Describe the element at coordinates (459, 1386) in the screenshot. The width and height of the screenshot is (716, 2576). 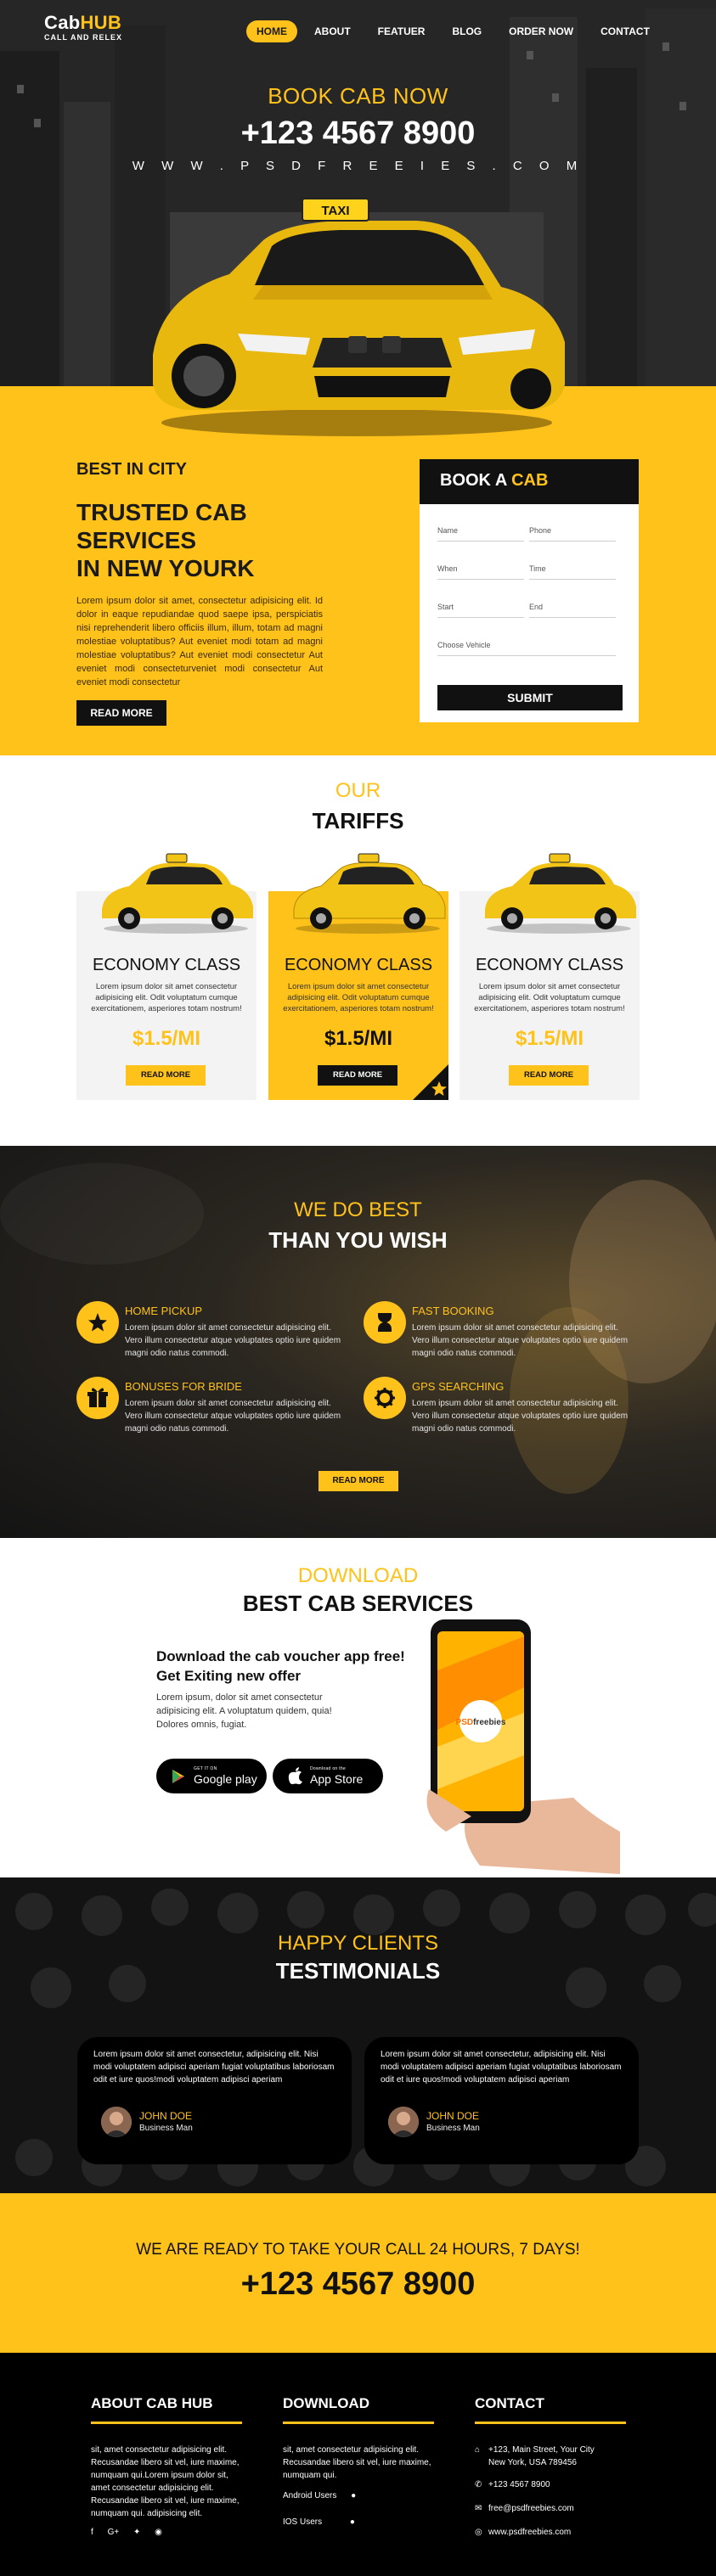
I see `feature-title: GPS SEARCHING` at that location.